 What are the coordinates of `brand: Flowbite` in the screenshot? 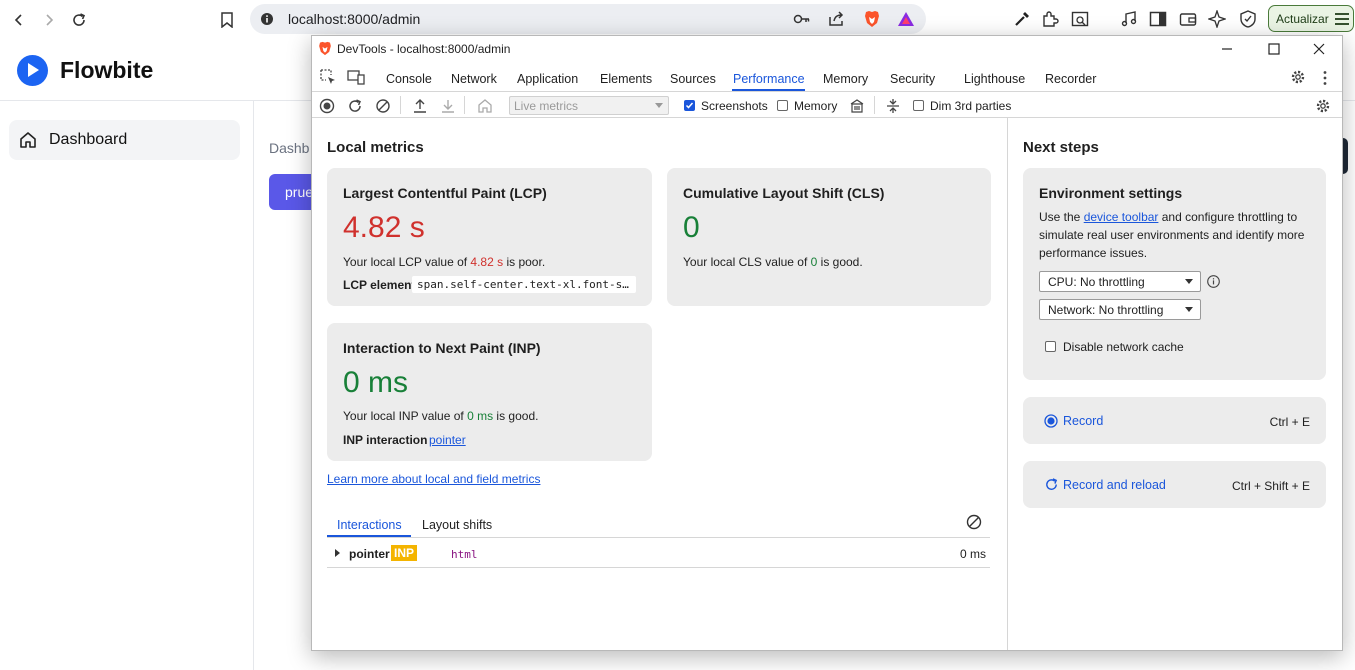 It's located at (85, 70).